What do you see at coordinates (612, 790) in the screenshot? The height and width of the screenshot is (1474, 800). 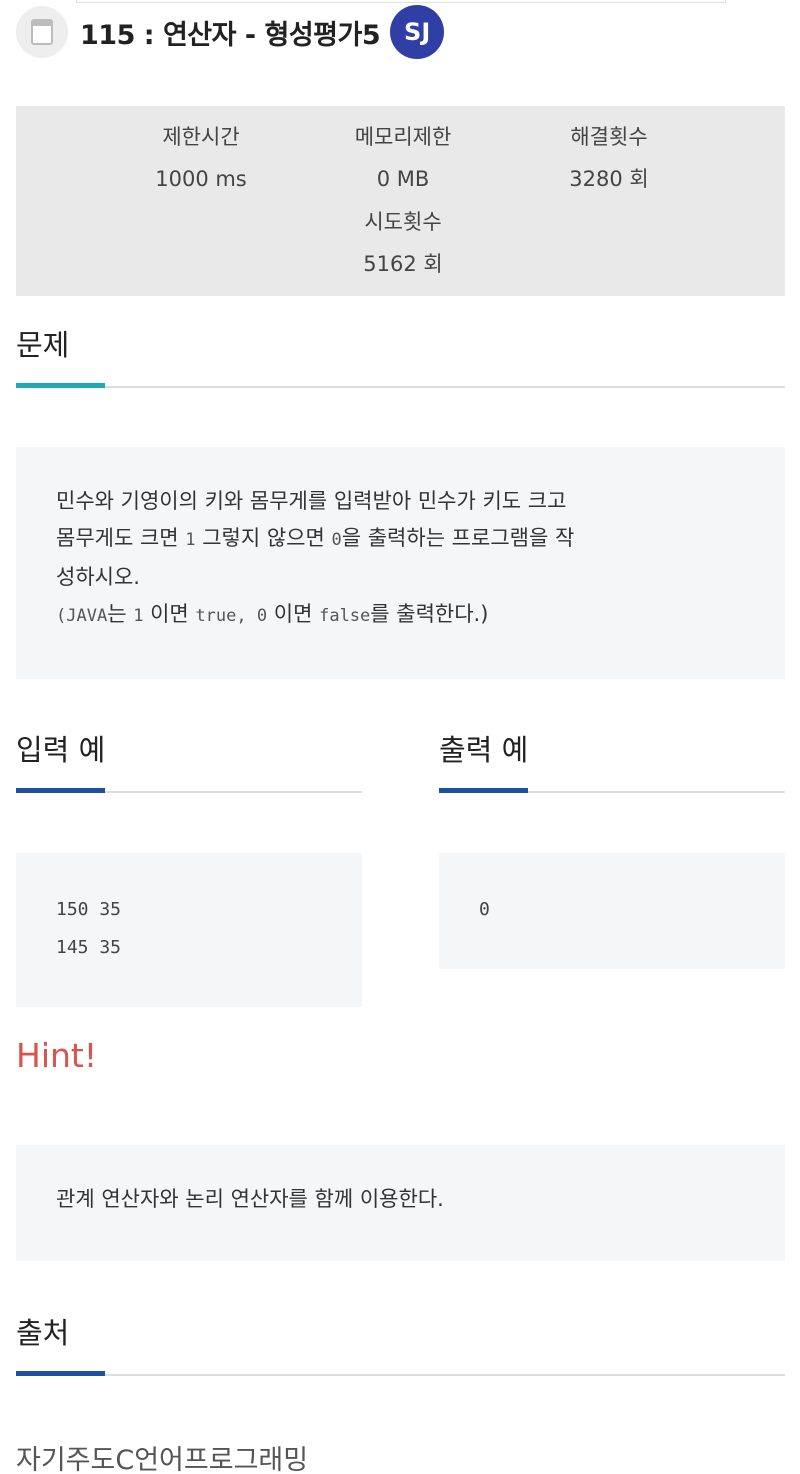 I see `sample-output-divider` at bounding box center [612, 790].